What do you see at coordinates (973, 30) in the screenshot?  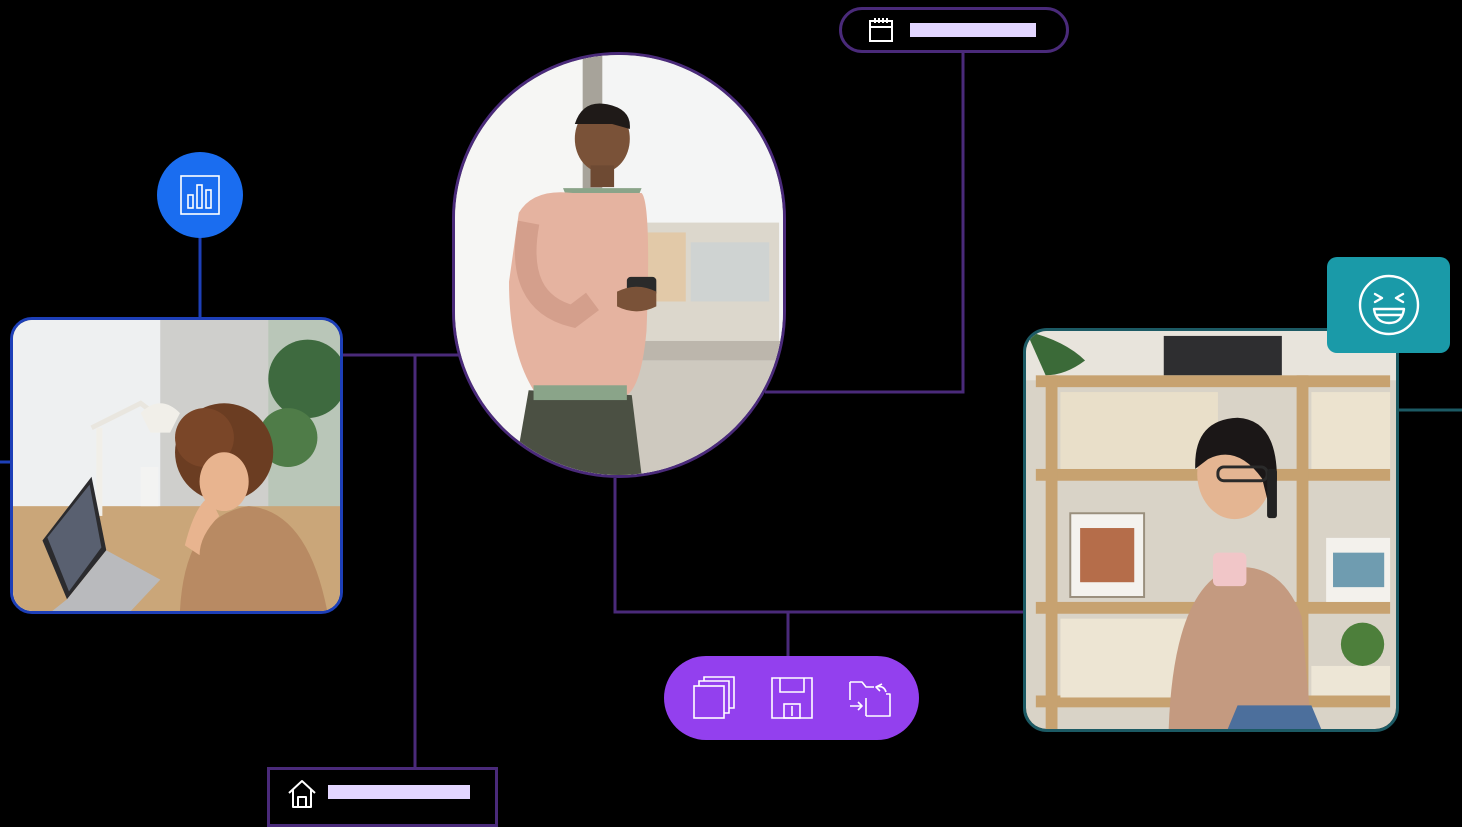 I see `calendar-label-placeholder` at bounding box center [973, 30].